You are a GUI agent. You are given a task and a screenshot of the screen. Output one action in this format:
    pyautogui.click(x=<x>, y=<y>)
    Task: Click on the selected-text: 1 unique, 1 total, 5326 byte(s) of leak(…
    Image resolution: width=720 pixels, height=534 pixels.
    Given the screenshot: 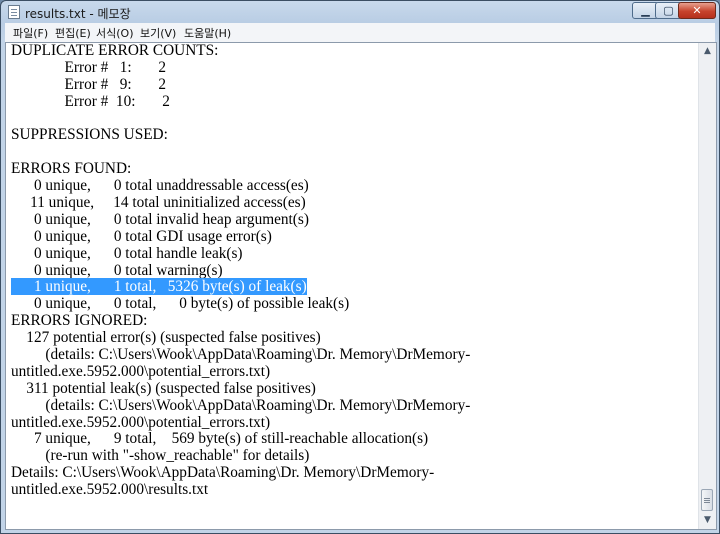 What is the action you would take?
    pyautogui.click(x=159, y=287)
    